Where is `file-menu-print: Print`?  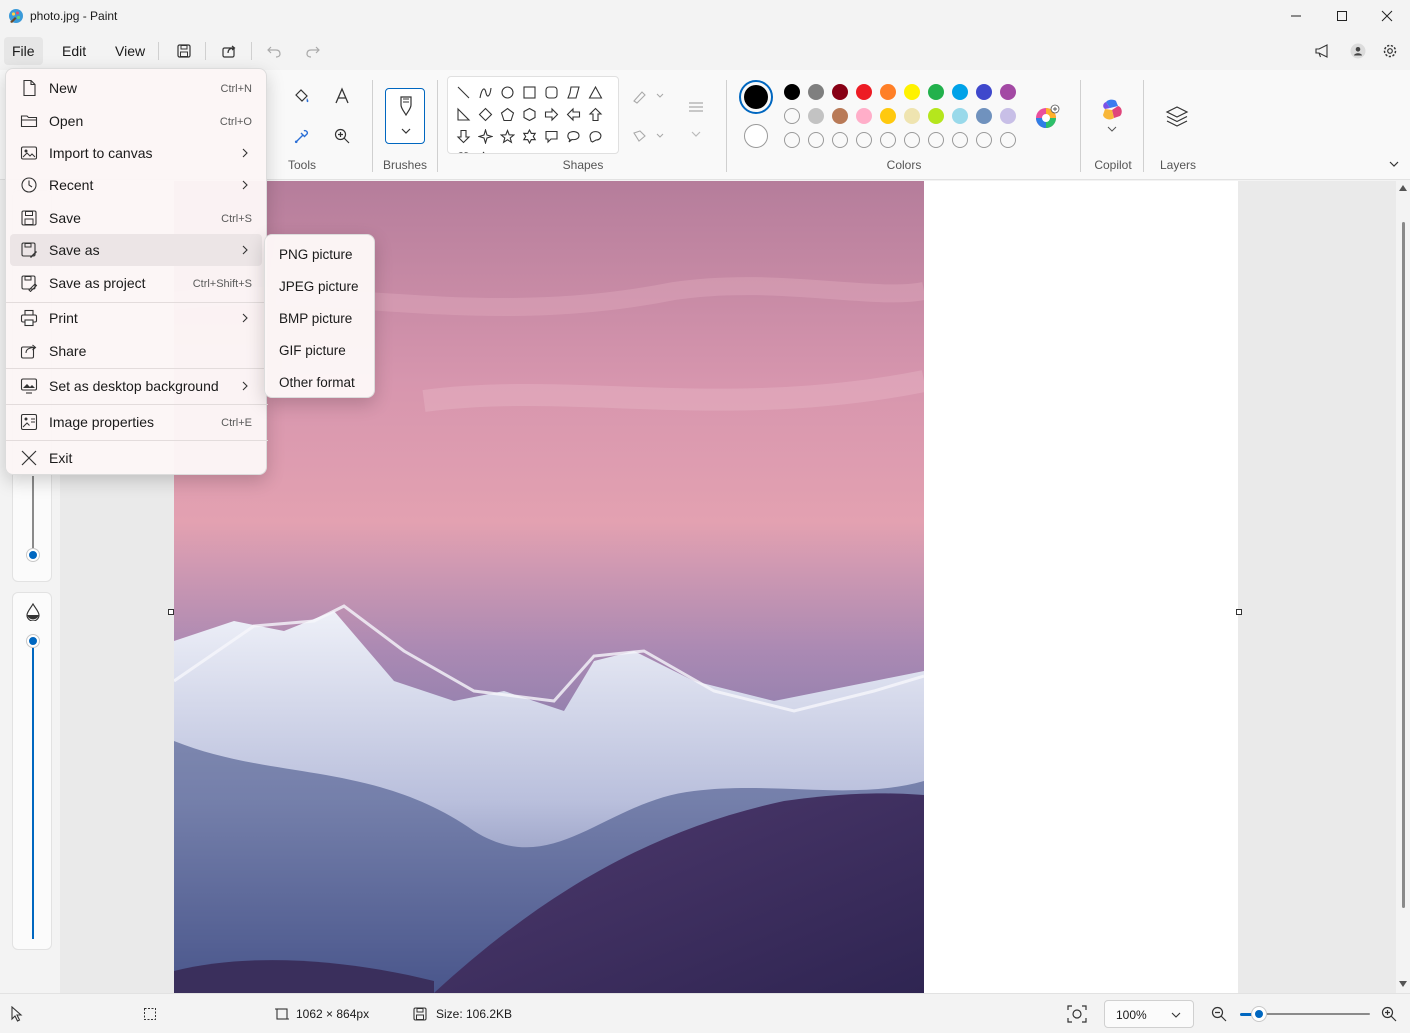 file-menu-print: Print is located at coordinates (136, 318).